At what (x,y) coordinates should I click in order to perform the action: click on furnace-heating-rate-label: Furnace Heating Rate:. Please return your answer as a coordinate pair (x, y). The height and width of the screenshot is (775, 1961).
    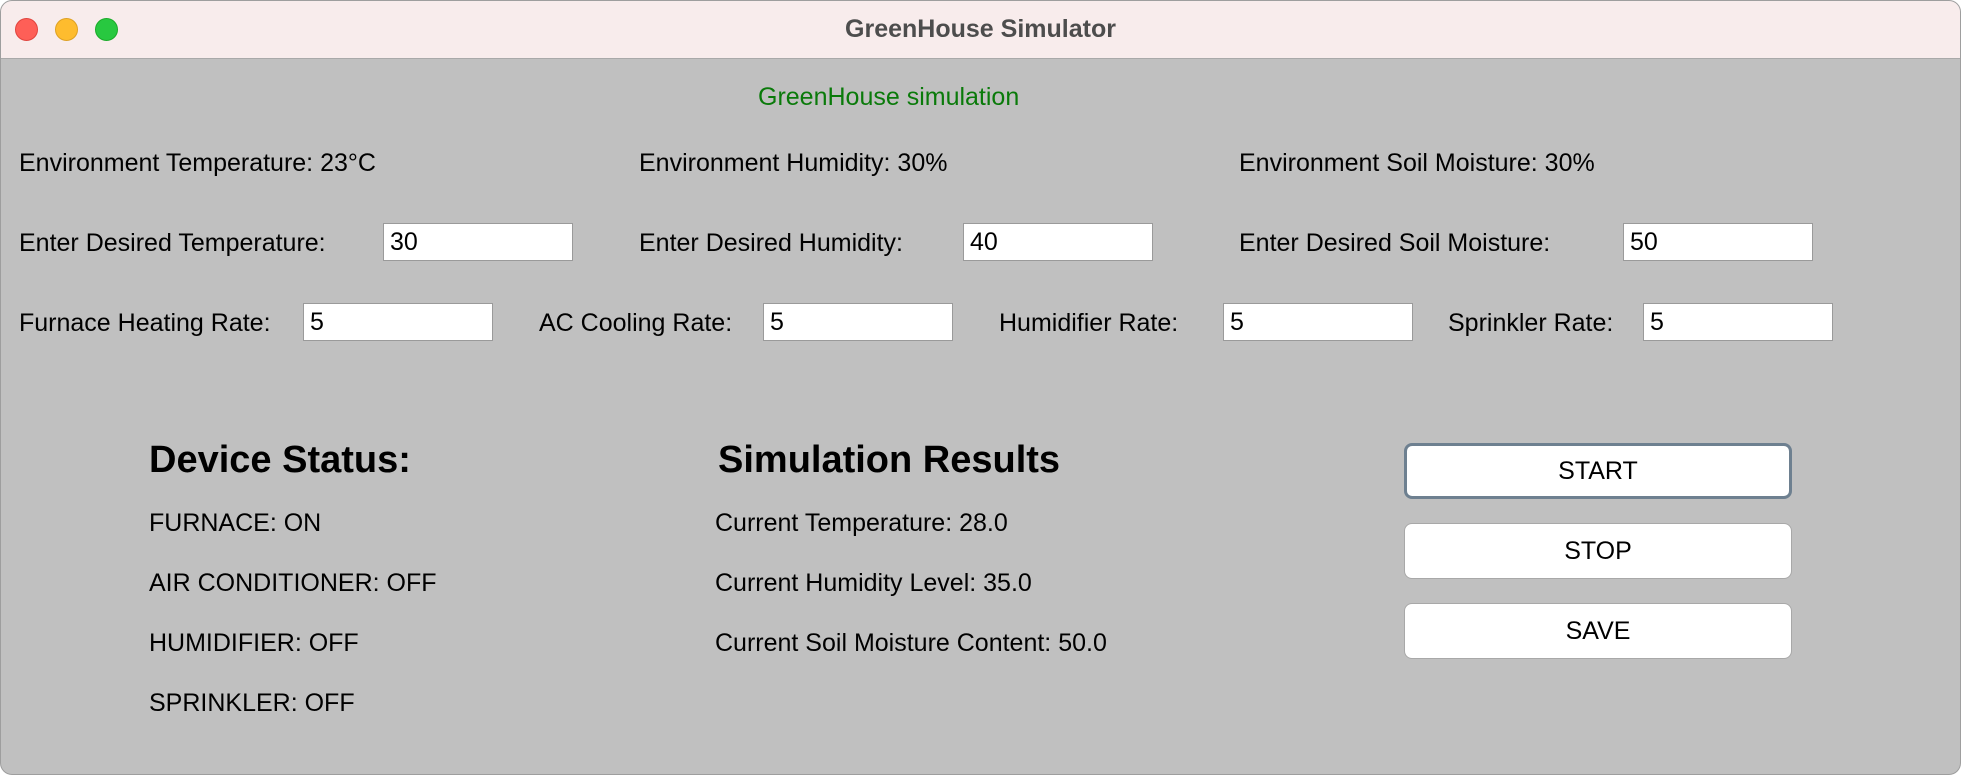
    Looking at the image, I should click on (145, 323).